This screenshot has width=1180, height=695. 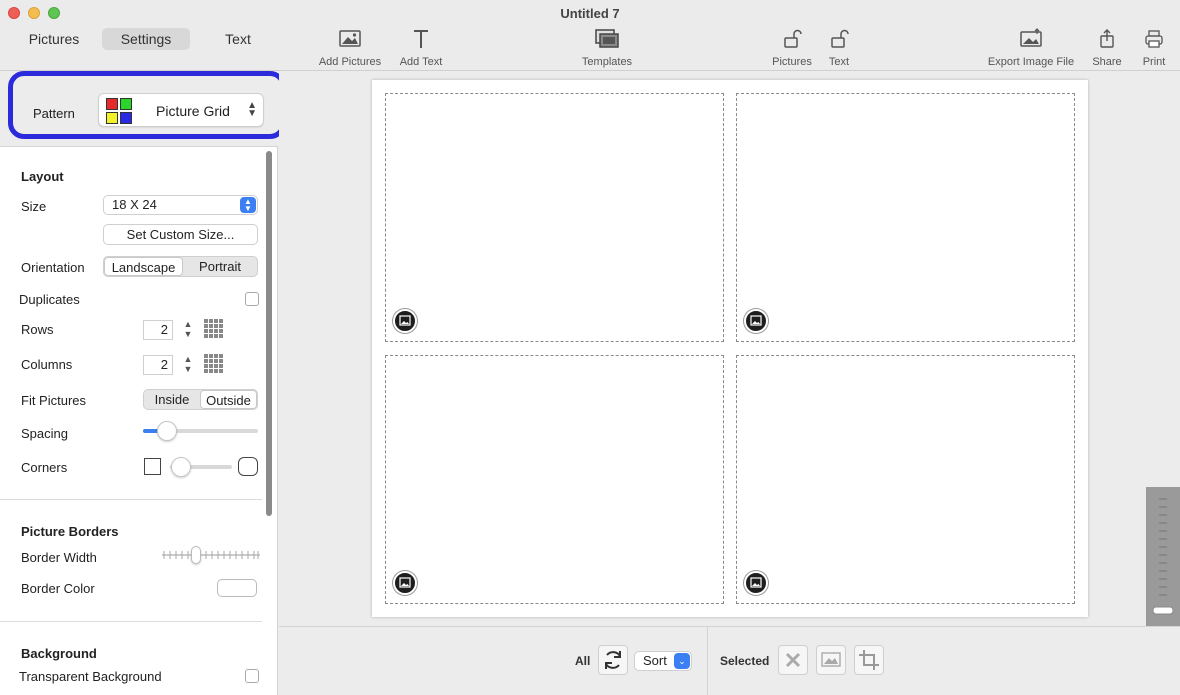 What do you see at coordinates (252, 676) in the screenshot?
I see `transparent-background-checkbox` at bounding box center [252, 676].